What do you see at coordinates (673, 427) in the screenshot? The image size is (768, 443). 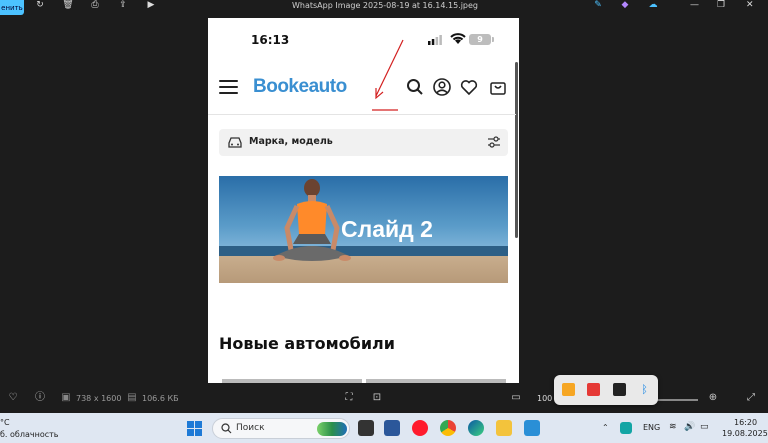 I see `wifi-tray-icon: ≋` at bounding box center [673, 427].